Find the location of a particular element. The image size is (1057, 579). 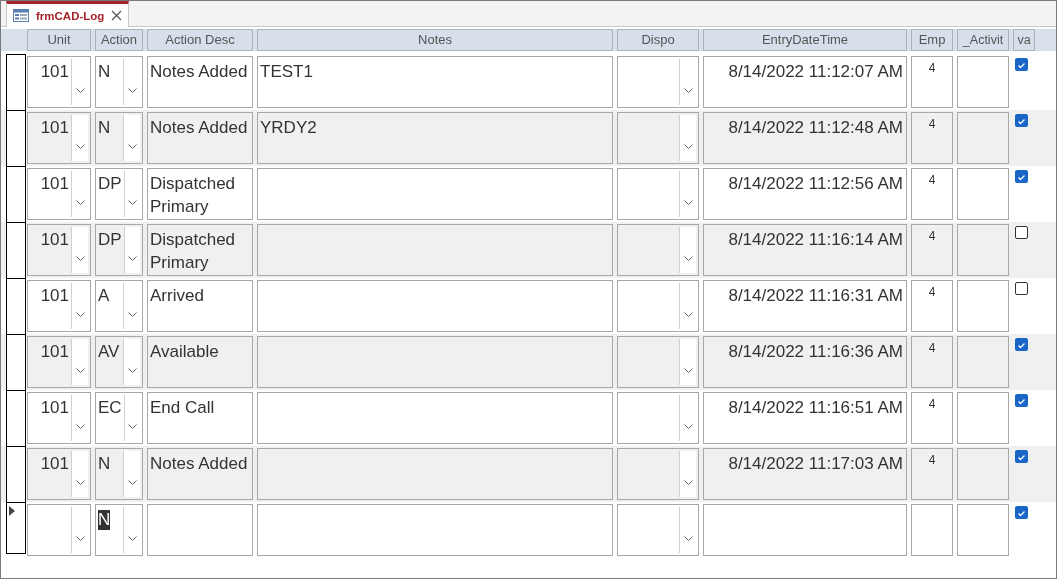

entry-date-field: 8/14/2022 11:16:31 AM is located at coordinates (805, 306).